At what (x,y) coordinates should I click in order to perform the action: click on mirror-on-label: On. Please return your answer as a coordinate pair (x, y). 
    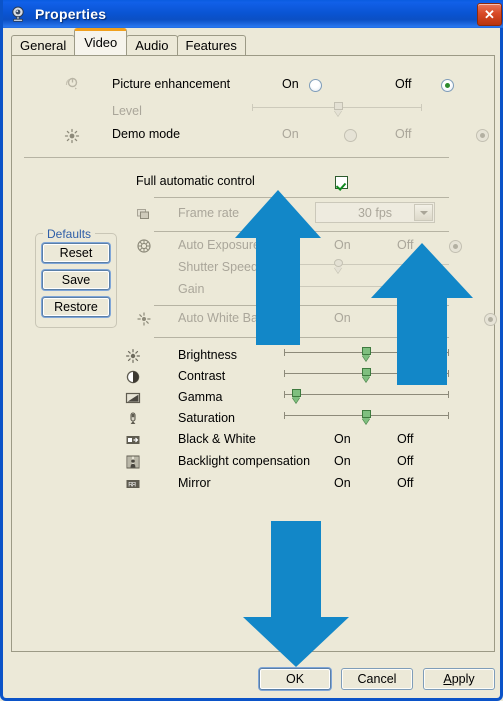
    Looking at the image, I should click on (342, 483).